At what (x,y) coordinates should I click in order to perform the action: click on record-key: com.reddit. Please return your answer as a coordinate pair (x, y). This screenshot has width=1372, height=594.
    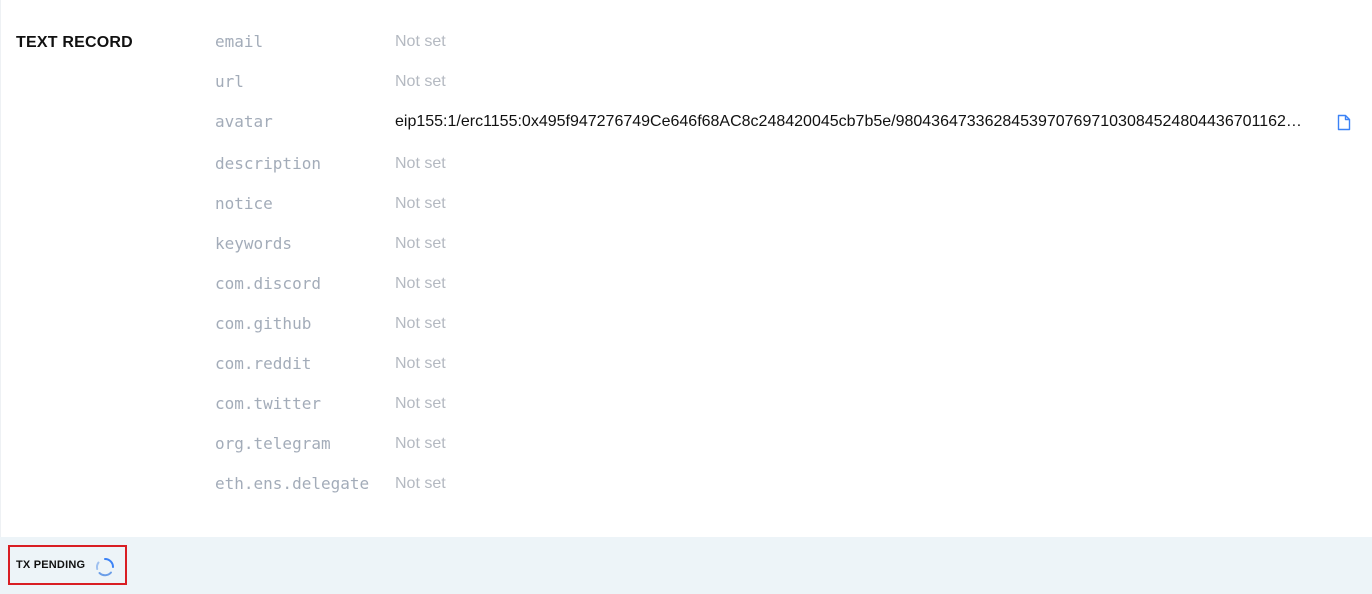
    Looking at the image, I should click on (263, 363).